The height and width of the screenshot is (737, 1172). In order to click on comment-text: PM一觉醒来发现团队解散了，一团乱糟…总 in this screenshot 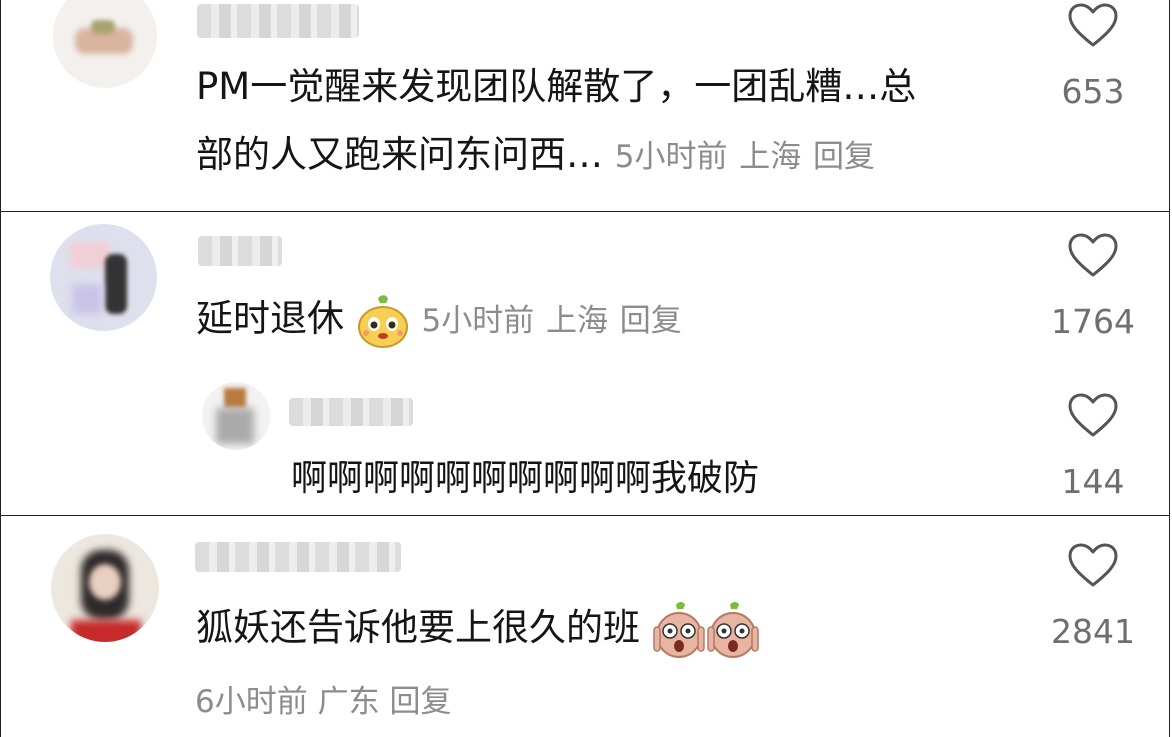, I will do `click(556, 86)`.